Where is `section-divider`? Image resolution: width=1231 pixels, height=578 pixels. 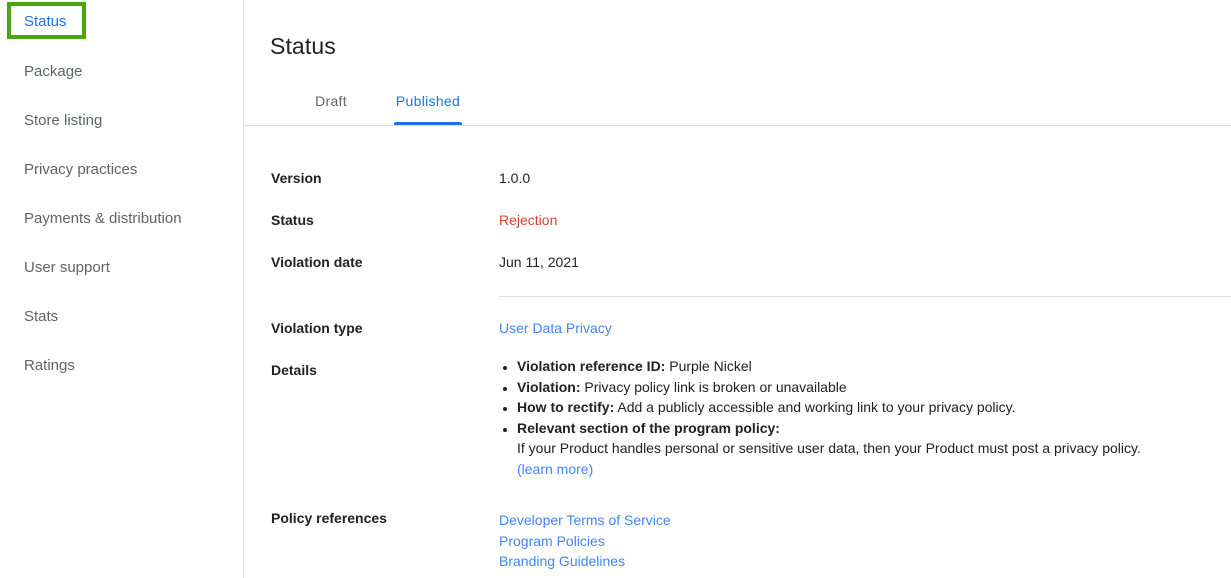 section-divider is located at coordinates (865, 296).